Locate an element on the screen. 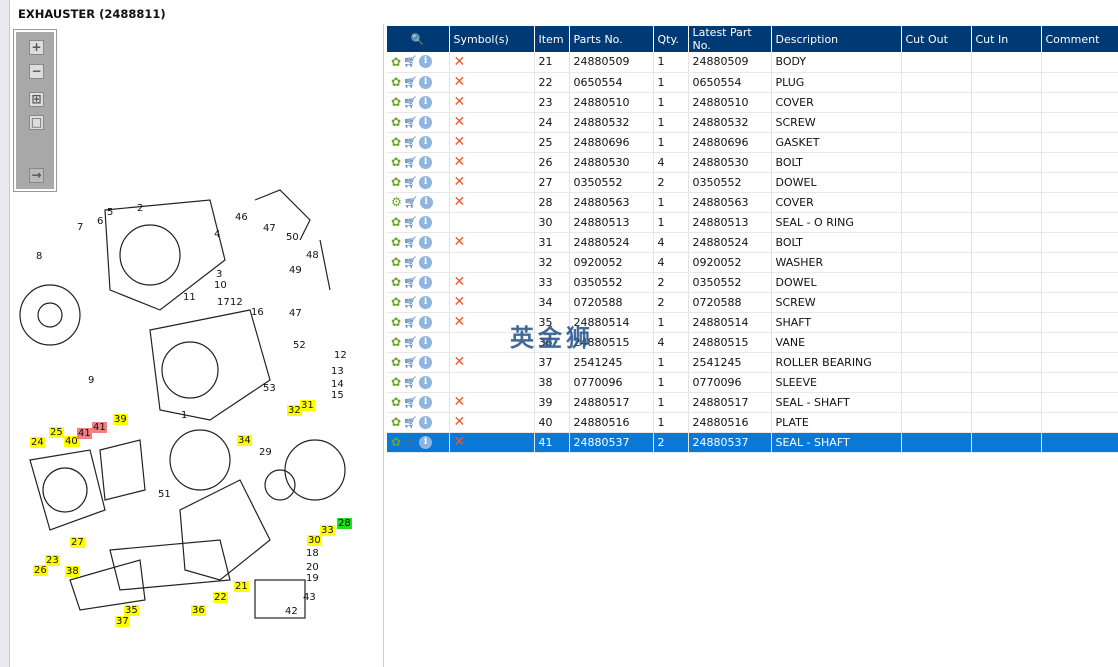 This screenshot has width=1118, height=667. callout-22: 22 is located at coordinates (220, 597).